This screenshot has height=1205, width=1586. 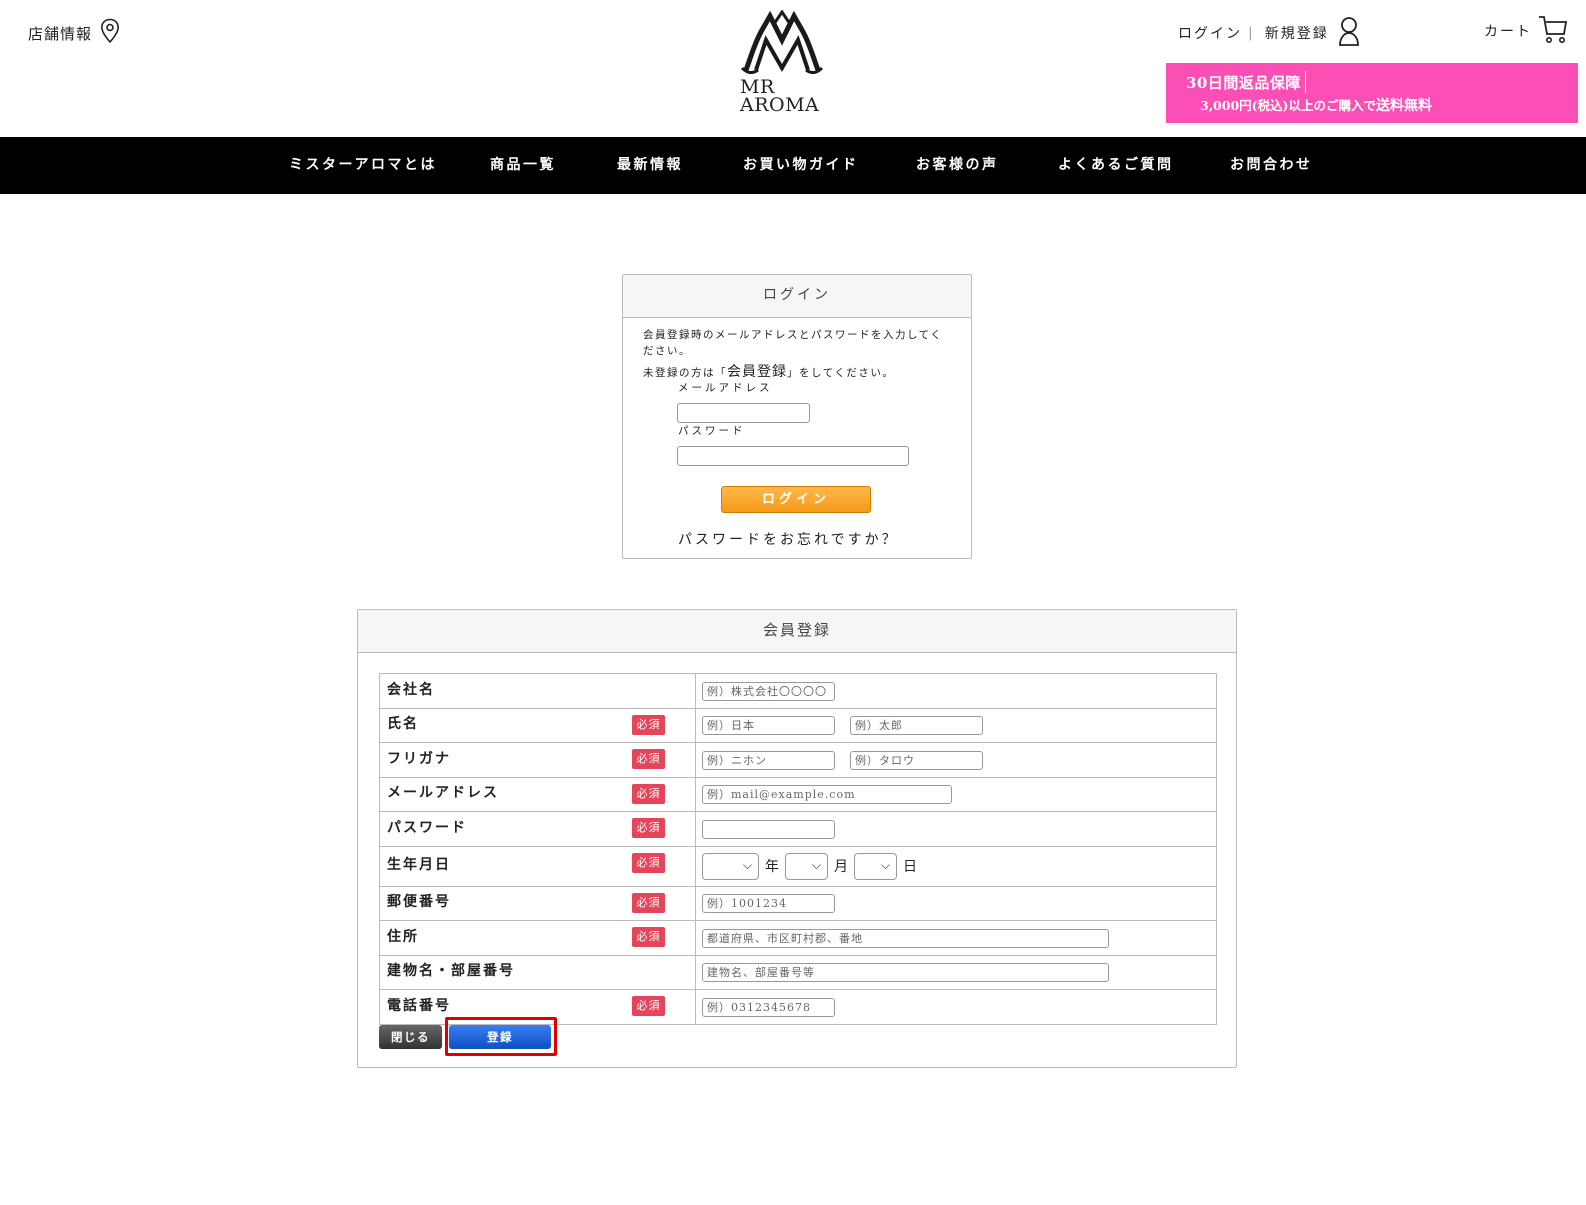 I want to click on promo-banner: 30日間返品保障 3,000円(税込)以上のご購入で送料無料, so click(x=1372, y=93).